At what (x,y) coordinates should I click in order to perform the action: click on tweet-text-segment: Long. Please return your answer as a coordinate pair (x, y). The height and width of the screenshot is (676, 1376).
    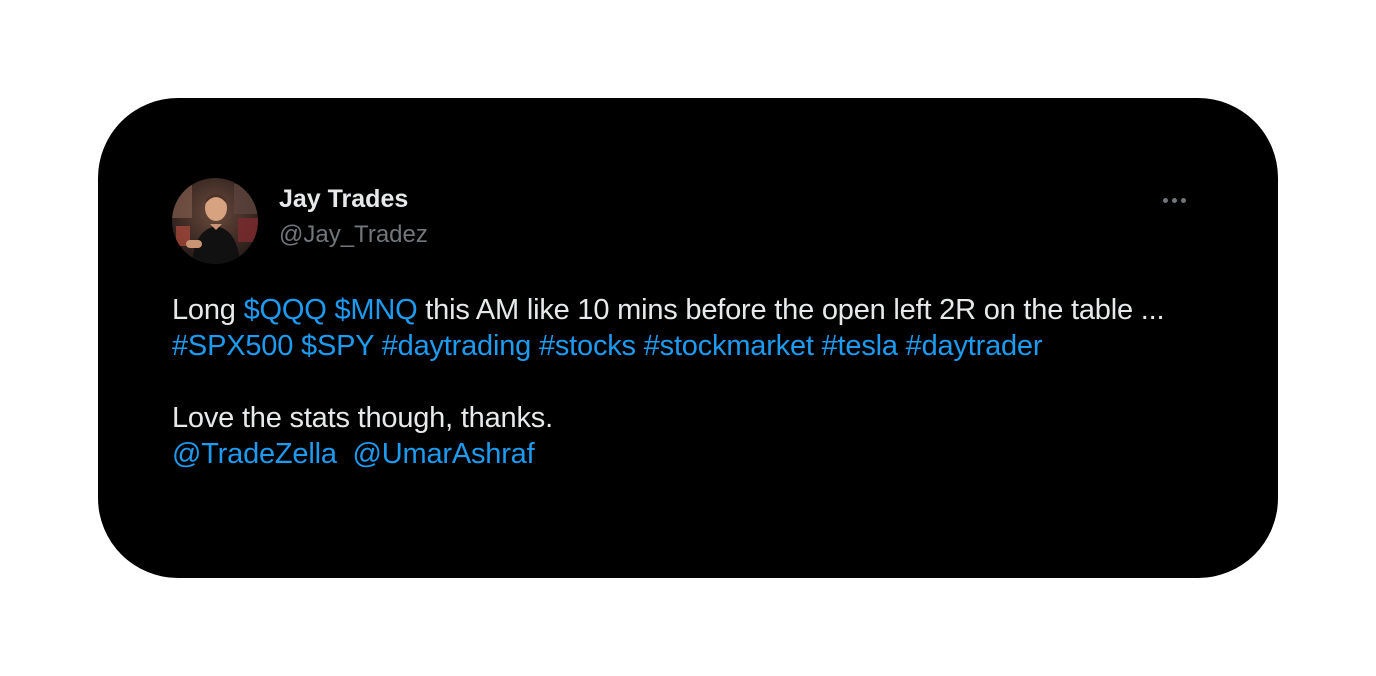
    Looking at the image, I should click on (208, 310).